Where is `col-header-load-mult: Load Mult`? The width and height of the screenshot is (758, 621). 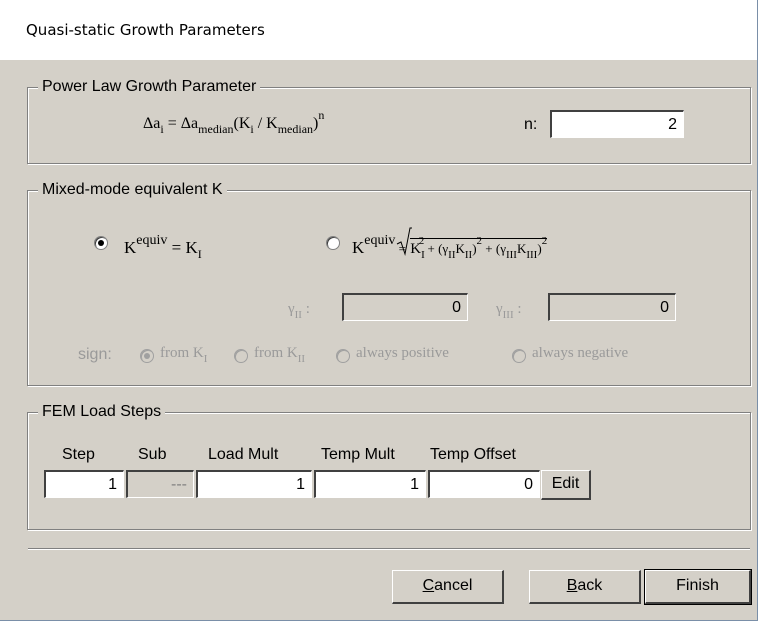
col-header-load-mult: Load Mult is located at coordinates (243, 454).